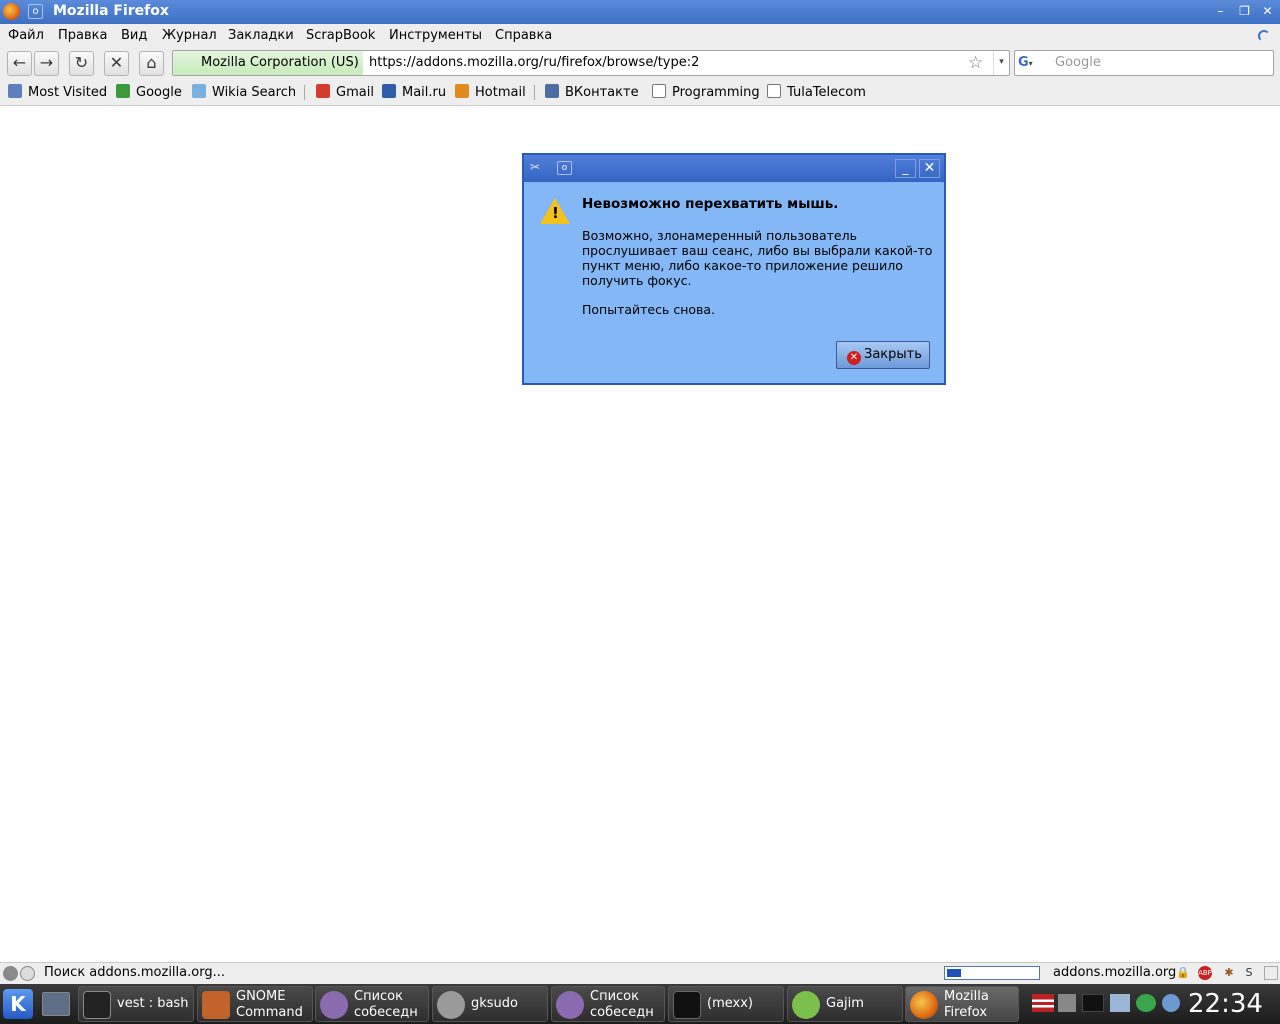  What do you see at coordinates (82, 35) in the screenshot?
I see `menu-edit: Правка` at bounding box center [82, 35].